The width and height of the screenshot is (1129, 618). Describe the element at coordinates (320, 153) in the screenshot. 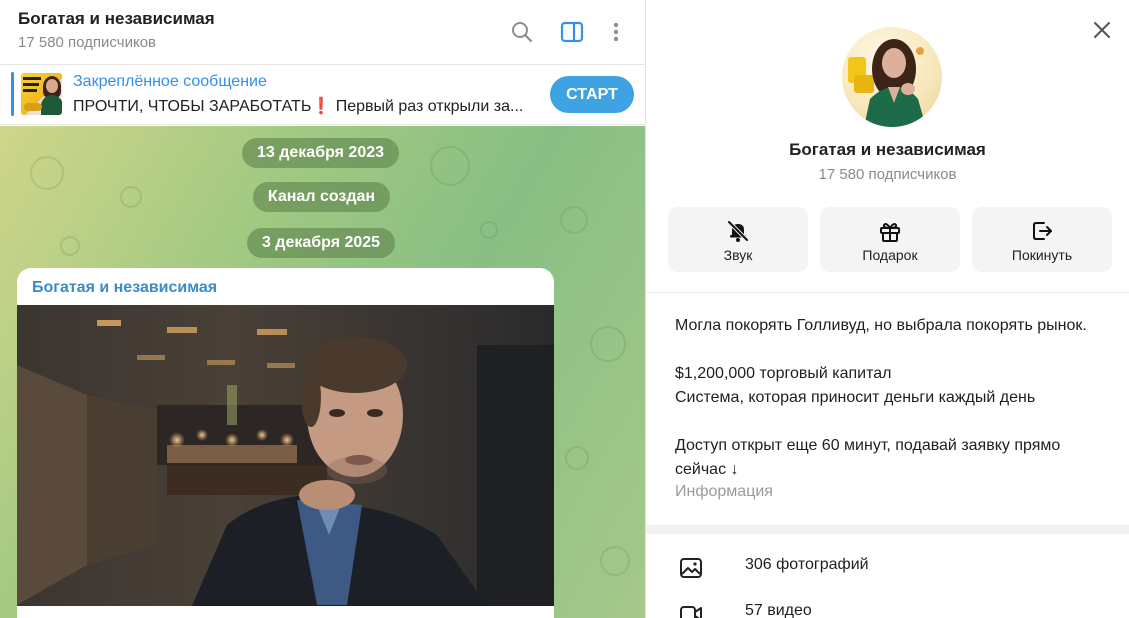

I see `date-separator: 13 декабря 2023` at that location.